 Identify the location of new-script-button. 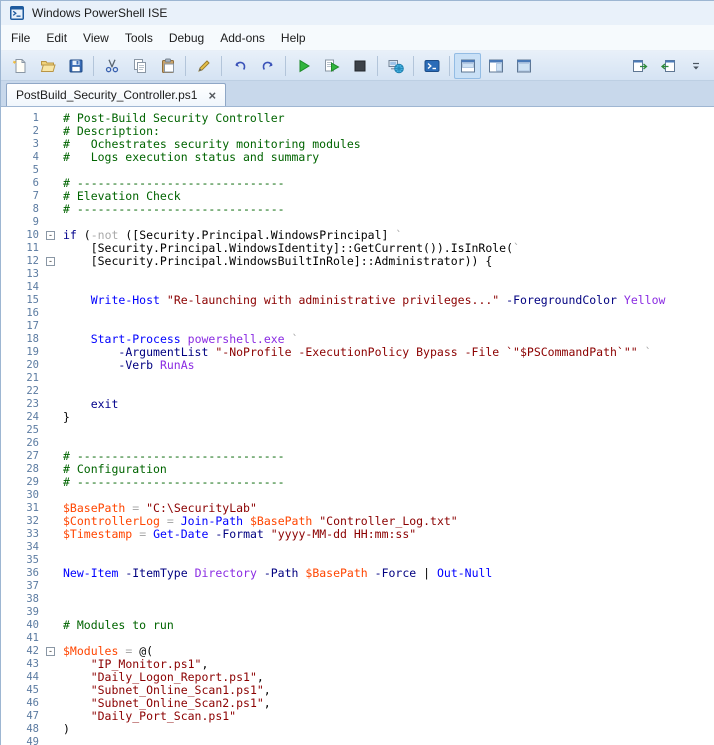
(19, 66).